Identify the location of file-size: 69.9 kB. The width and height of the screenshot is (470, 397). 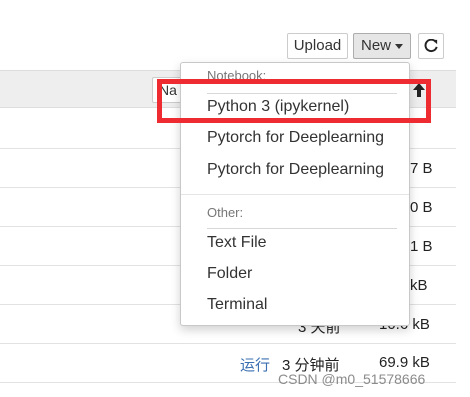
(404, 362).